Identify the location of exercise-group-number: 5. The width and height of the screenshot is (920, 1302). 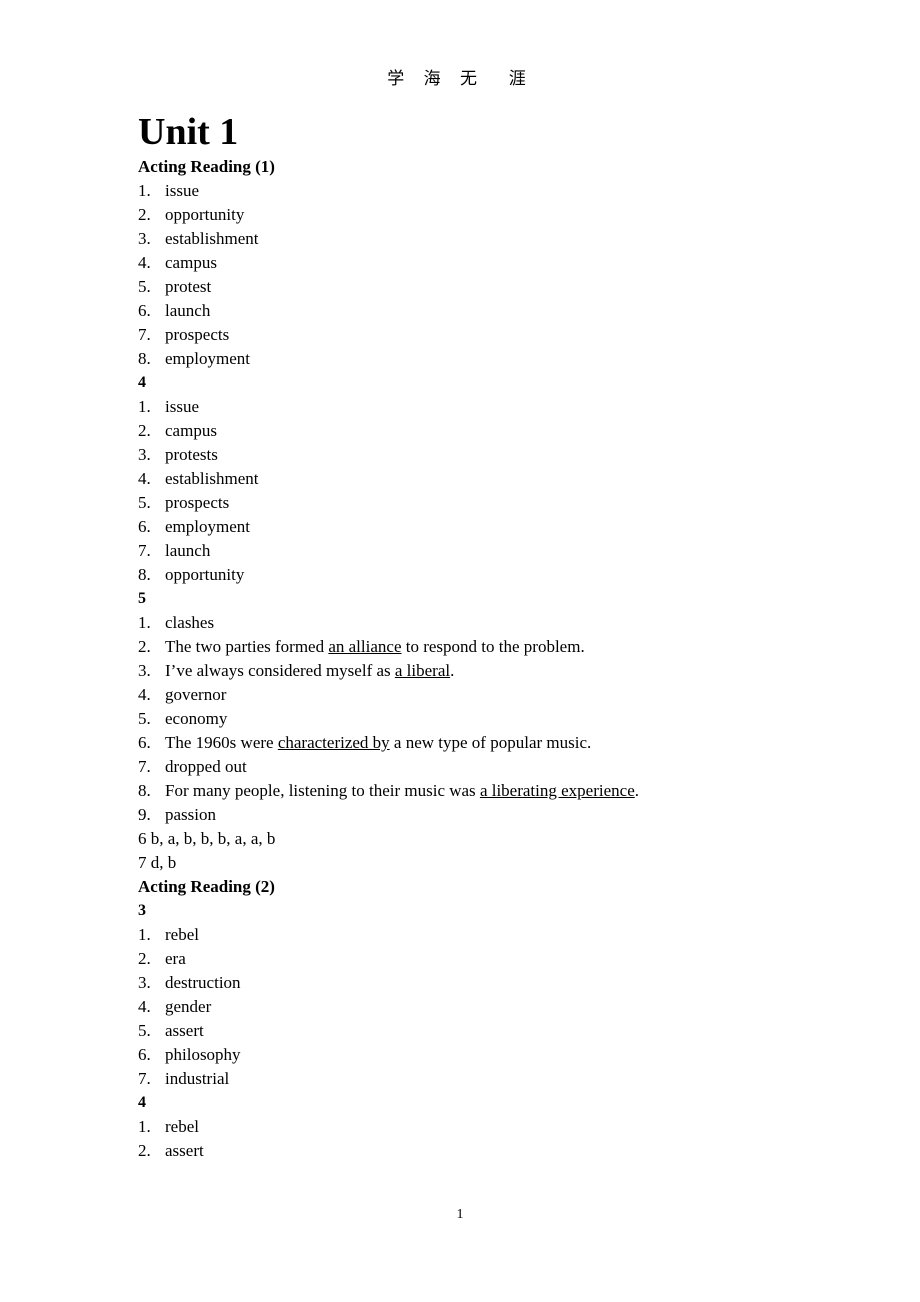
(142, 599).